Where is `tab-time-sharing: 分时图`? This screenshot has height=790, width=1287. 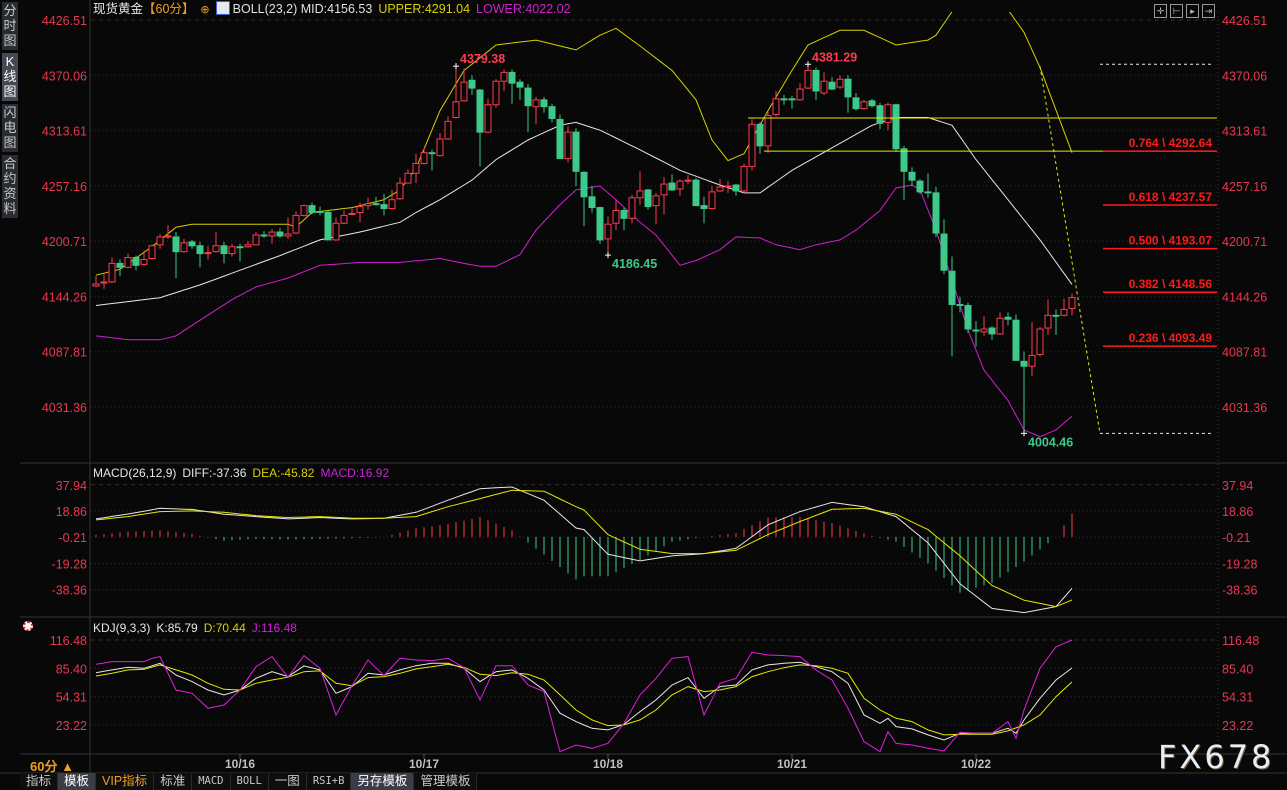 tab-time-sharing: 分时图 is located at coordinates (10, 26).